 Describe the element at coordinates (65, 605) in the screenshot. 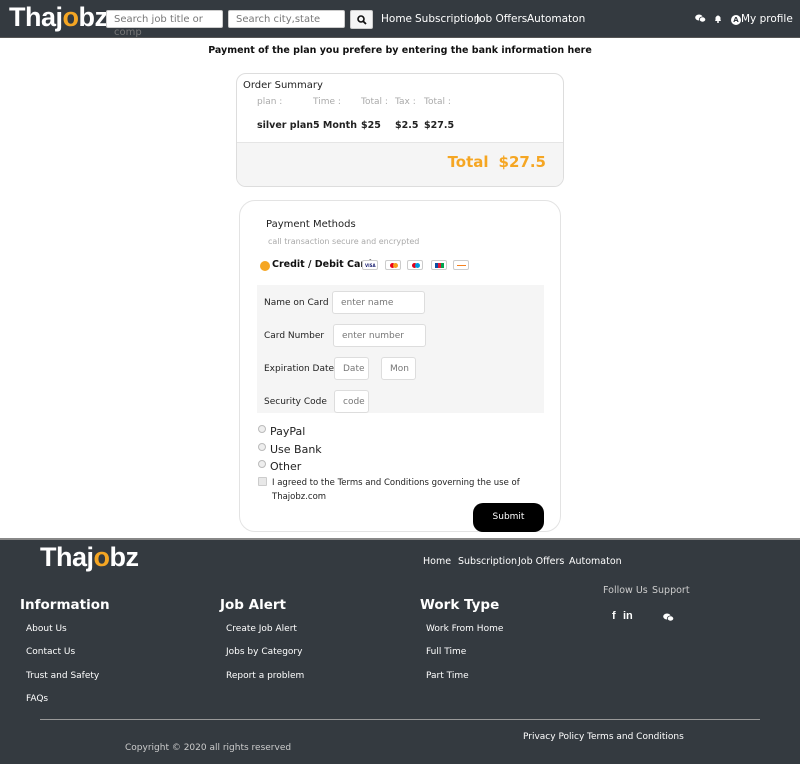

I see `footer-heading-information: Information` at that location.